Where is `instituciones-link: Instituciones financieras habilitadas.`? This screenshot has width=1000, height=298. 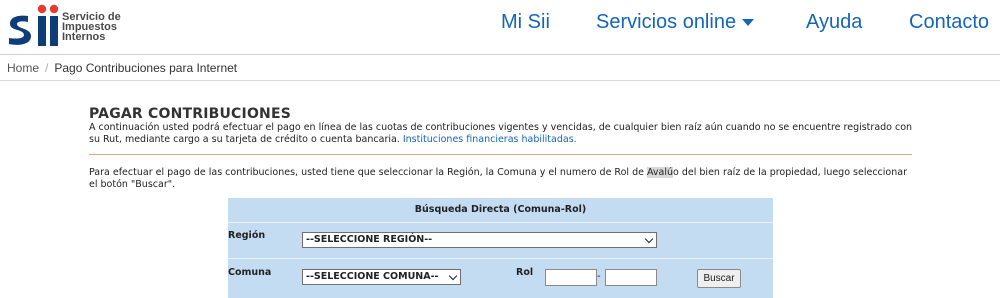 instituciones-link: Instituciones financieras habilitadas. is located at coordinates (490, 139).